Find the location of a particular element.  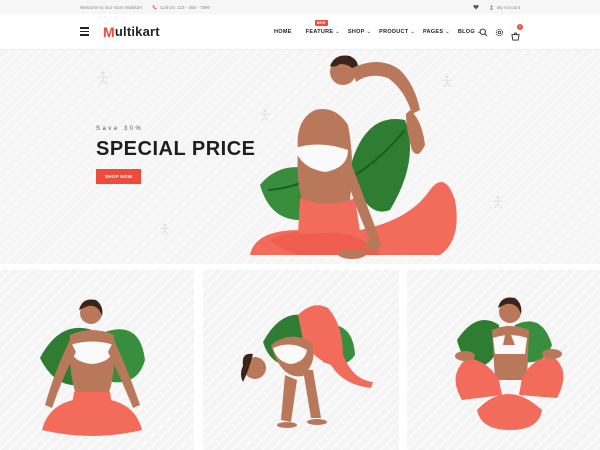

nav-feature-label: FEATURE is located at coordinates (319, 32).